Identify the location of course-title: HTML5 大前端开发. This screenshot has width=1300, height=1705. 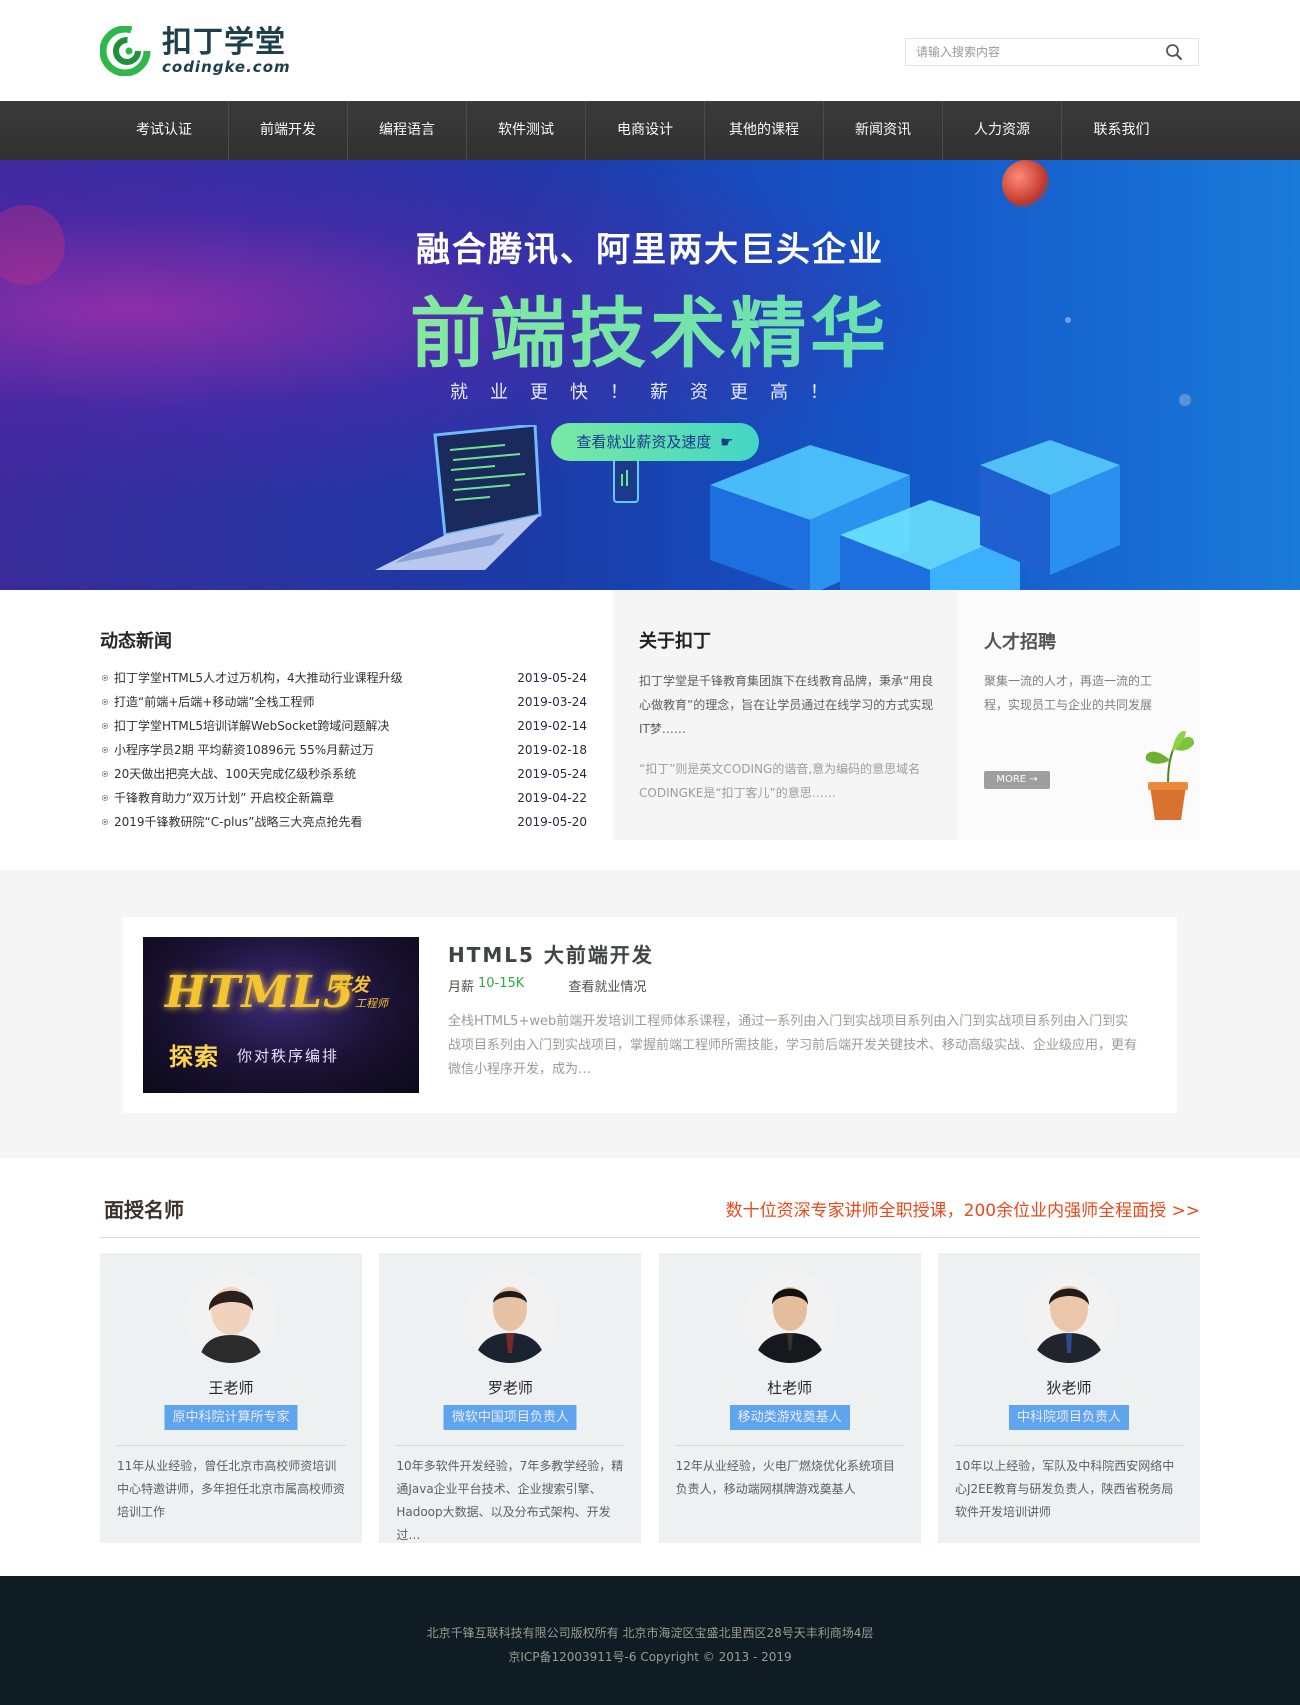
(551, 955).